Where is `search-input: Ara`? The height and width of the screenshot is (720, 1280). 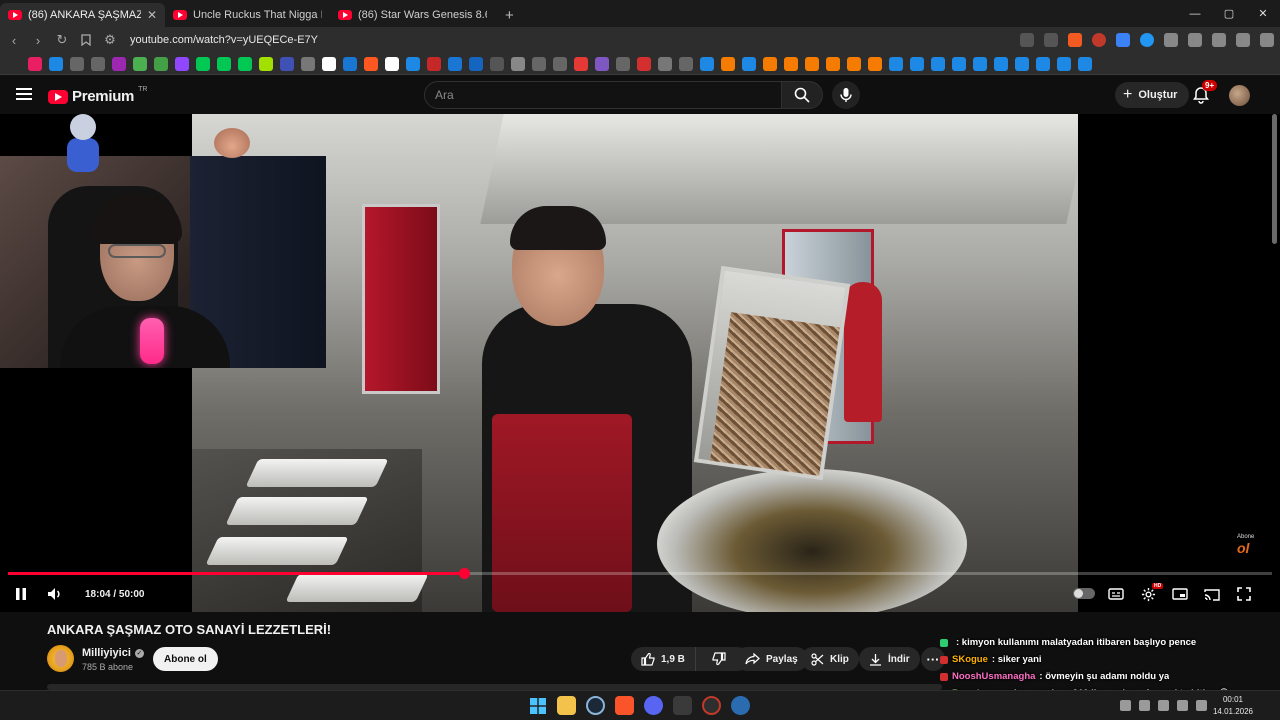
search-input: Ara is located at coordinates (603, 95).